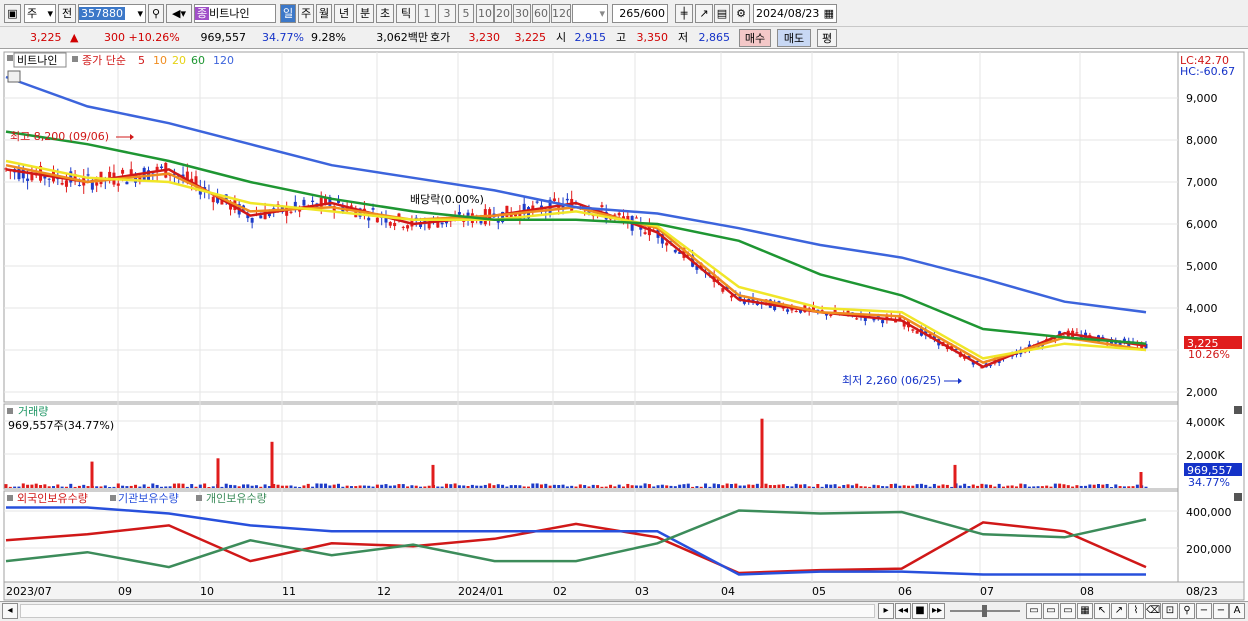 The height and width of the screenshot is (621, 1248). I want to click on interval-30: 30, so click(522, 13).